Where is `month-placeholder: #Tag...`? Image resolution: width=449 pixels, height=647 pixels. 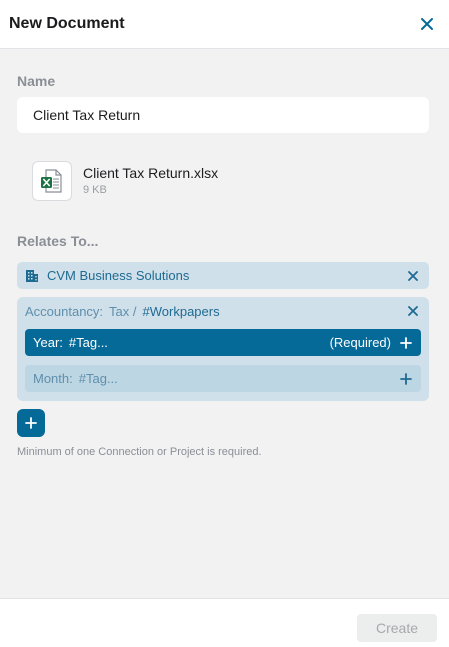
month-placeholder: #Tag... is located at coordinates (98, 378).